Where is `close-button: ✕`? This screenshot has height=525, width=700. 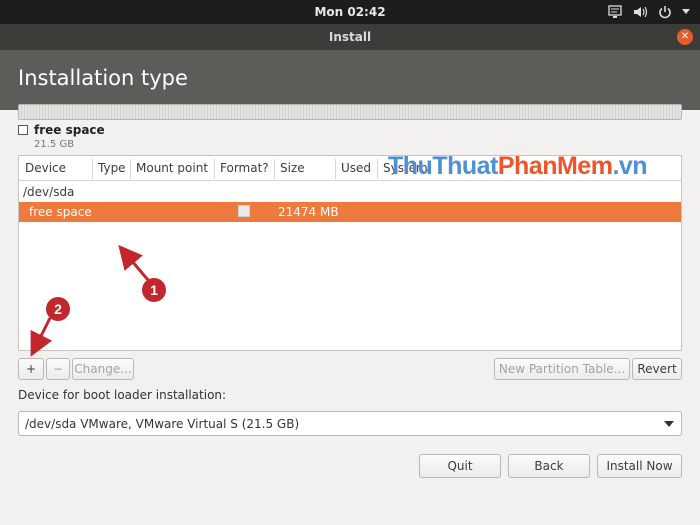
close-button: ✕ is located at coordinates (685, 37).